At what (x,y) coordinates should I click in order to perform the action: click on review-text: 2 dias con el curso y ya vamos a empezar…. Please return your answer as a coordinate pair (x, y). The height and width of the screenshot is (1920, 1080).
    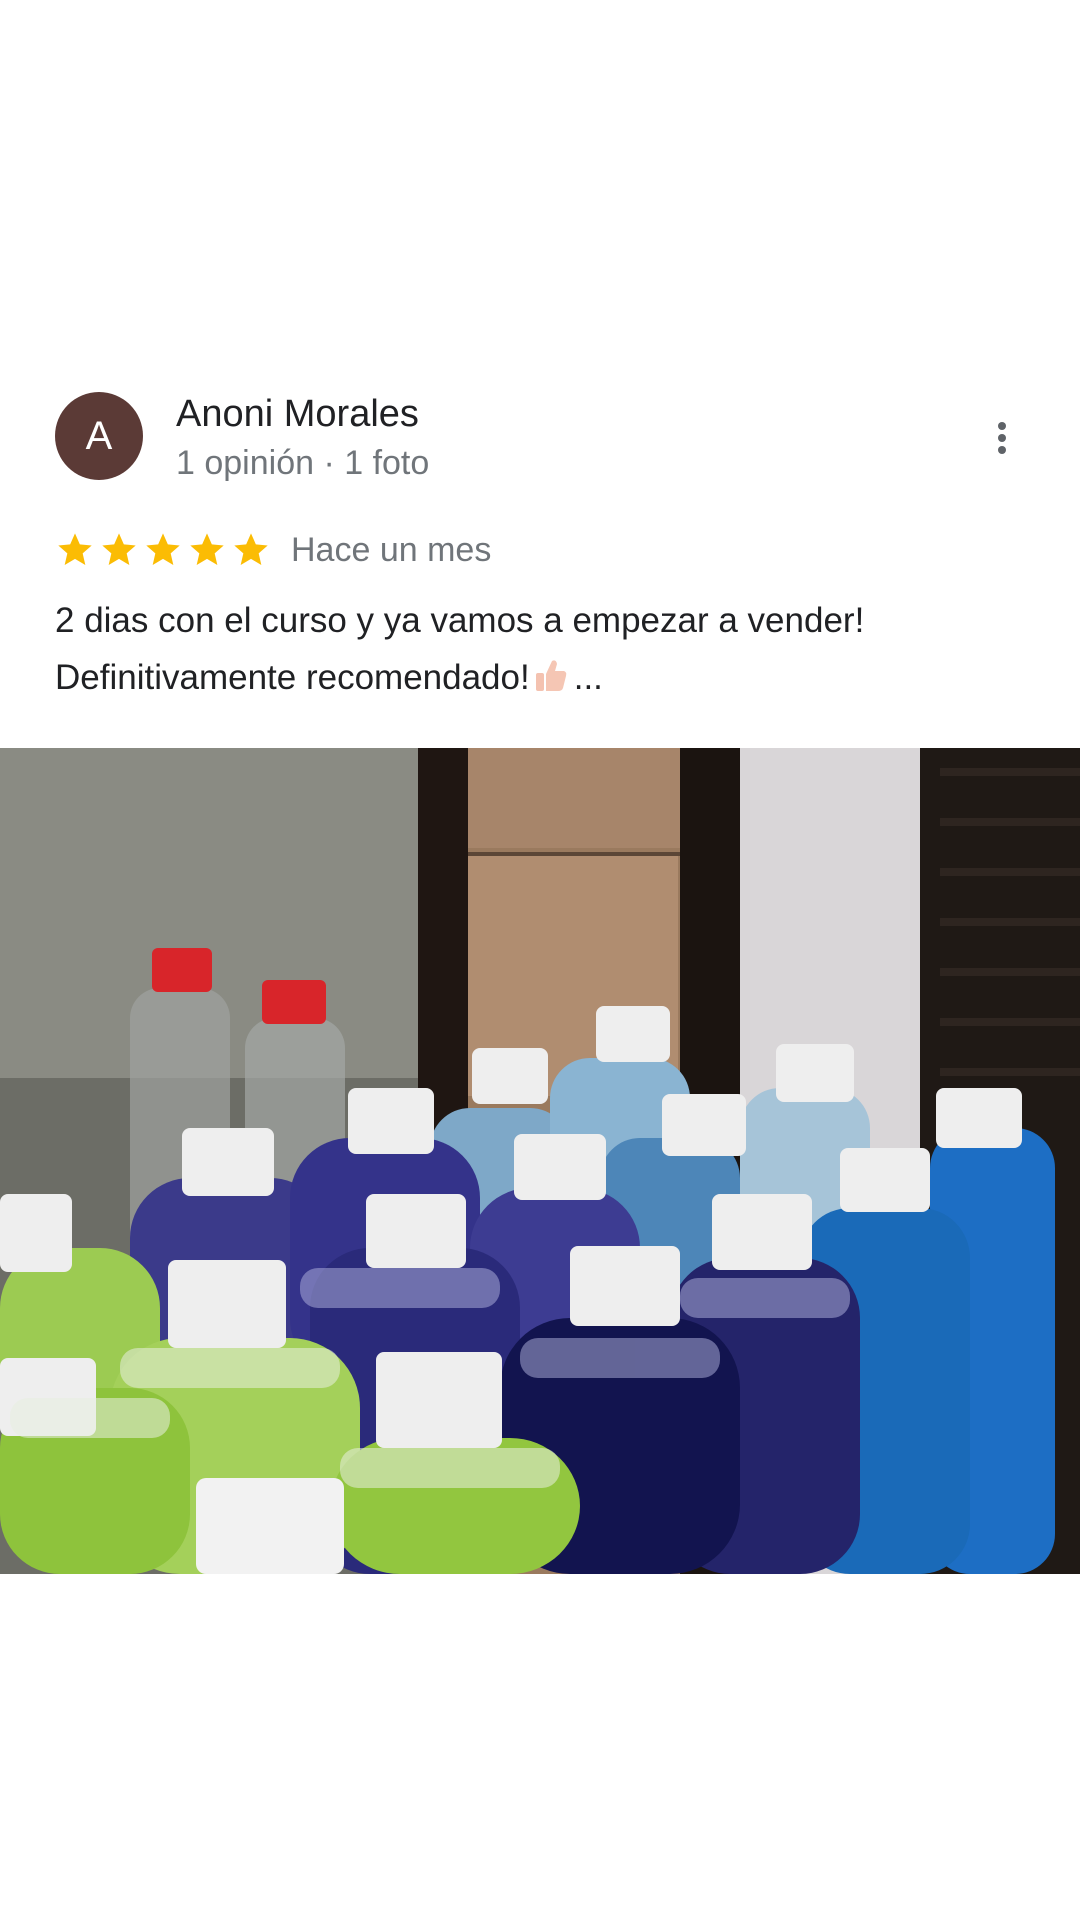
    Looking at the image, I should click on (540, 651).